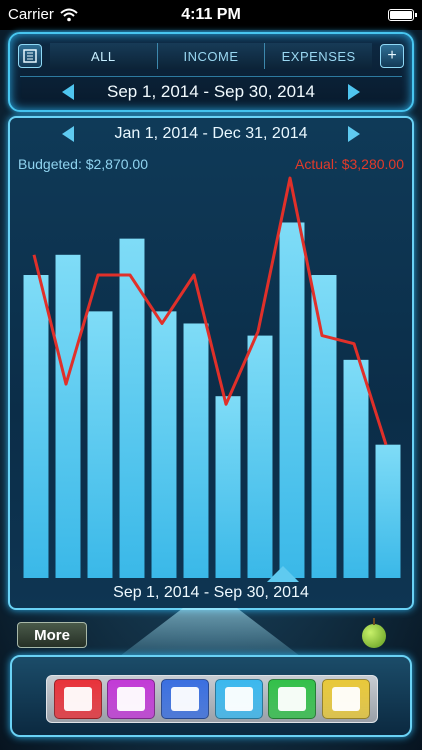 This screenshot has width=422, height=750. I want to click on apple-icon, so click(374, 633).